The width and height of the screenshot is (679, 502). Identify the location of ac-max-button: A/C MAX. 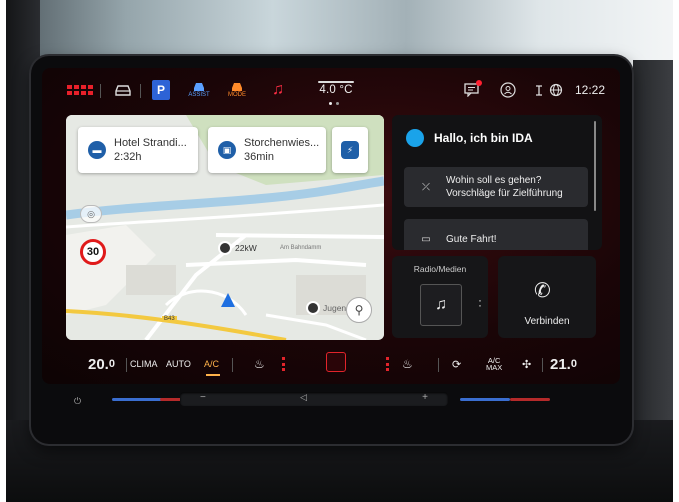
(494, 364).